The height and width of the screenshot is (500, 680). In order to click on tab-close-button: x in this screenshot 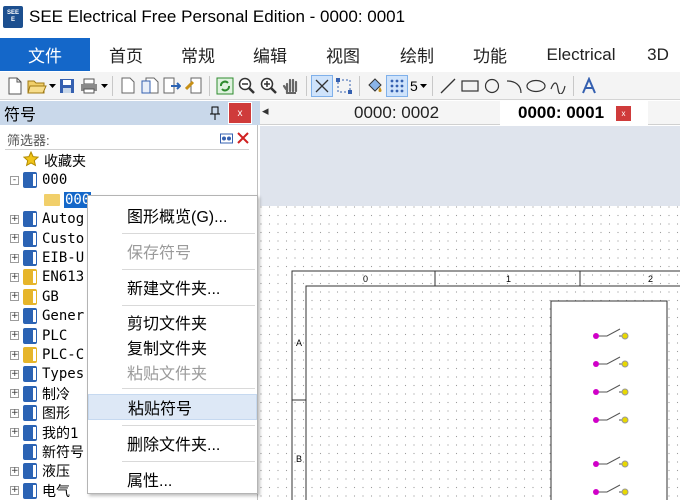, I will do `click(624, 113)`.